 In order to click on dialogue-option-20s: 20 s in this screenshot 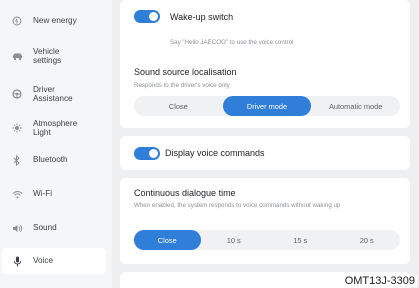, I will do `click(367, 240)`.